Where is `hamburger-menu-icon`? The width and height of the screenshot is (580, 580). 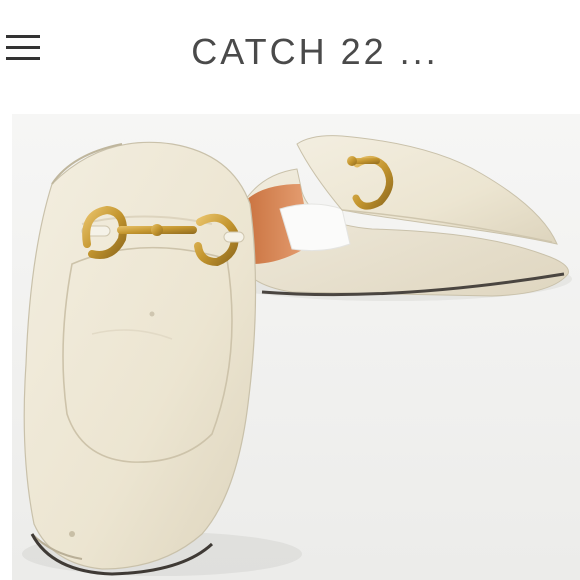
hamburger-menu-icon is located at coordinates (23, 48).